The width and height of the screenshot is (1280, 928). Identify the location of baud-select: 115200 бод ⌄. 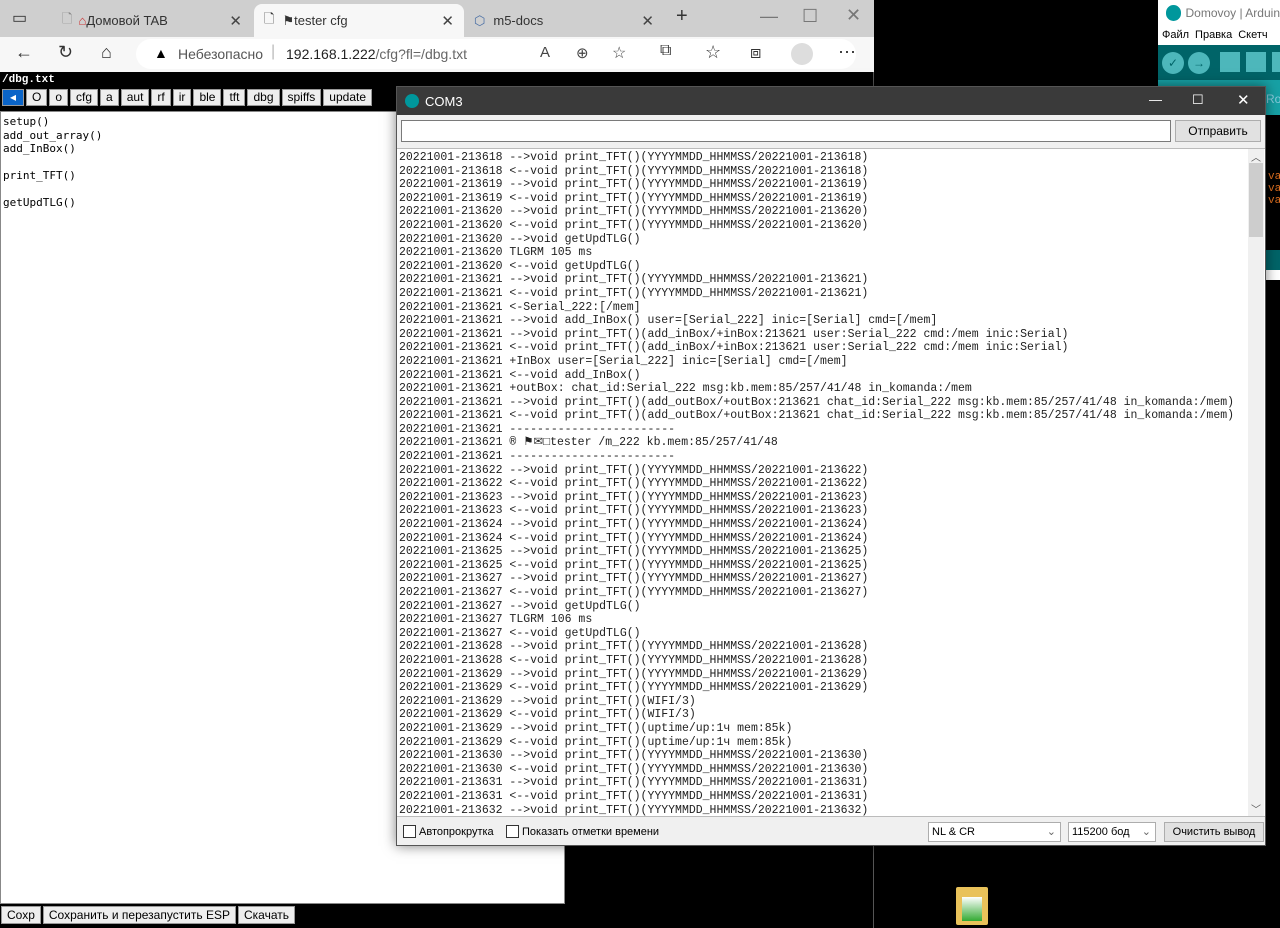
(1112, 832).